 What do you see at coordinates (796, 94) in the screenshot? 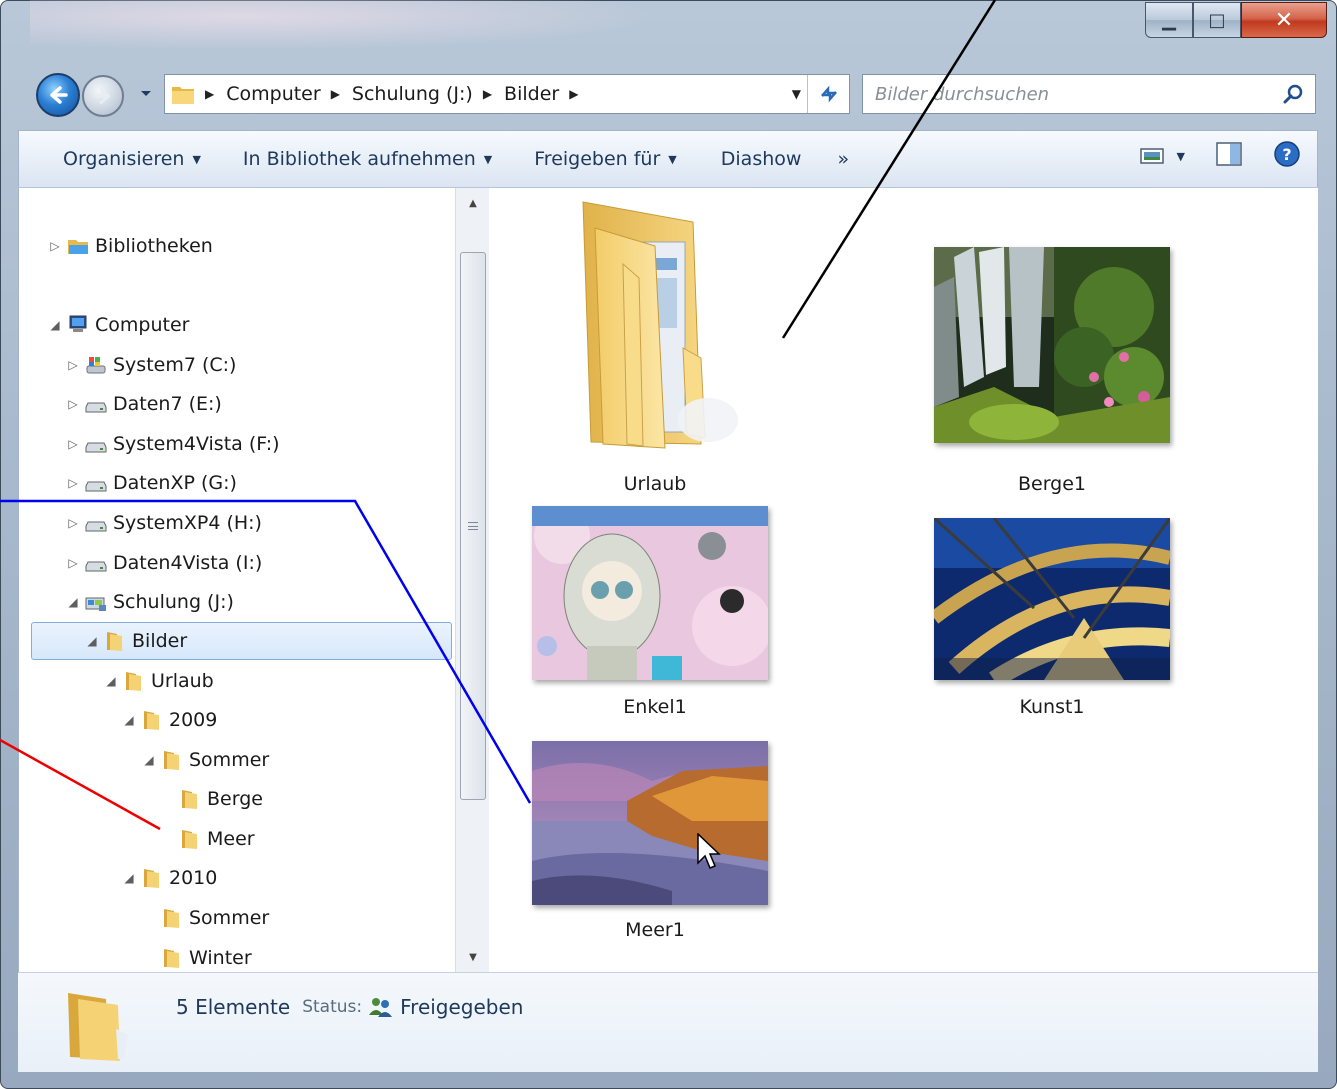
I see `address-dropdown: ▼` at bounding box center [796, 94].